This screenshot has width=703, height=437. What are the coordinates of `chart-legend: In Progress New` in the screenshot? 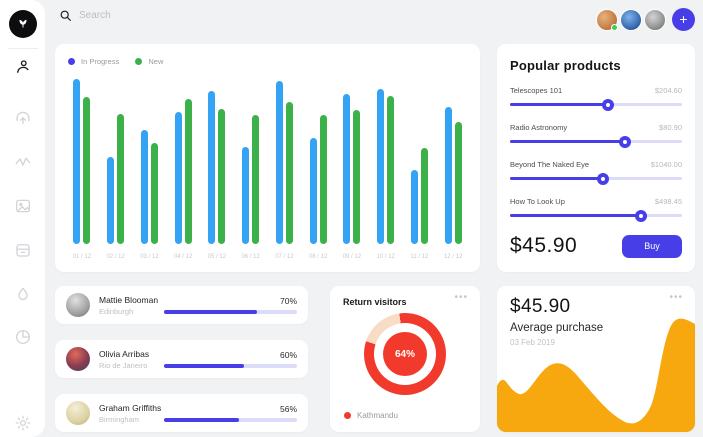 It's located at (115, 61).